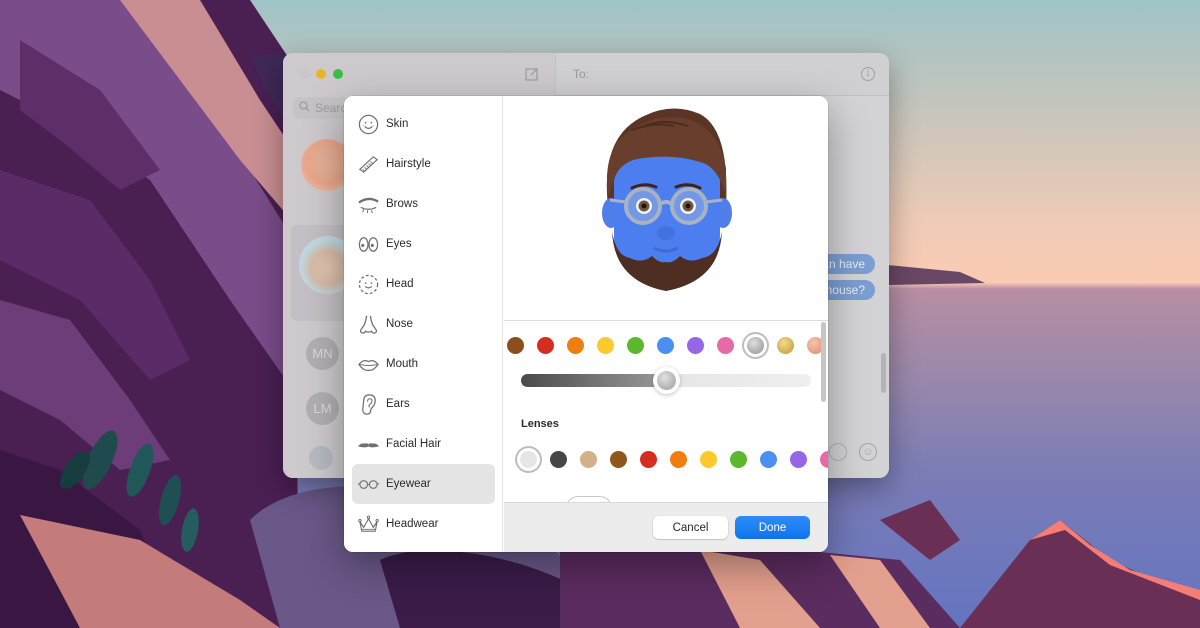 The image size is (1200, 628). What do you see at coordinates (883, 373) in the screenshot?
I see `conversation-scrollbar` at bounding box center [883, 373].